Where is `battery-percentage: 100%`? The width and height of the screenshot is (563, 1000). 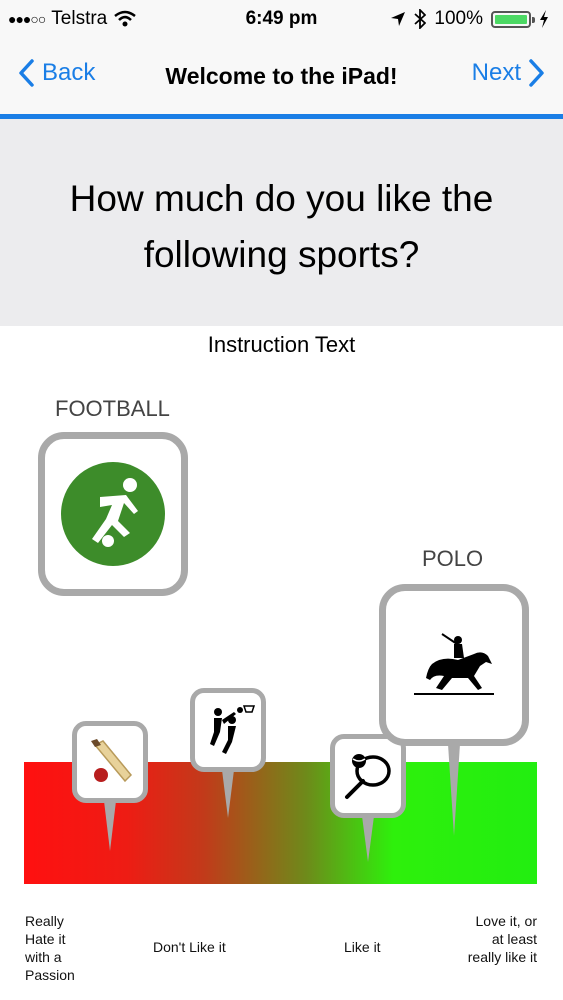 battery-percentage: 100% is located at coordinates (458, 18).